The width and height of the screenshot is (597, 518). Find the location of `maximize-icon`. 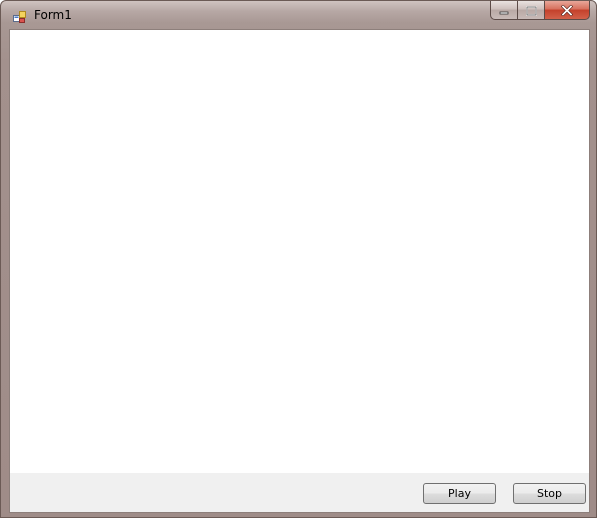

maximize-icon is located at coordinates (531, 10).